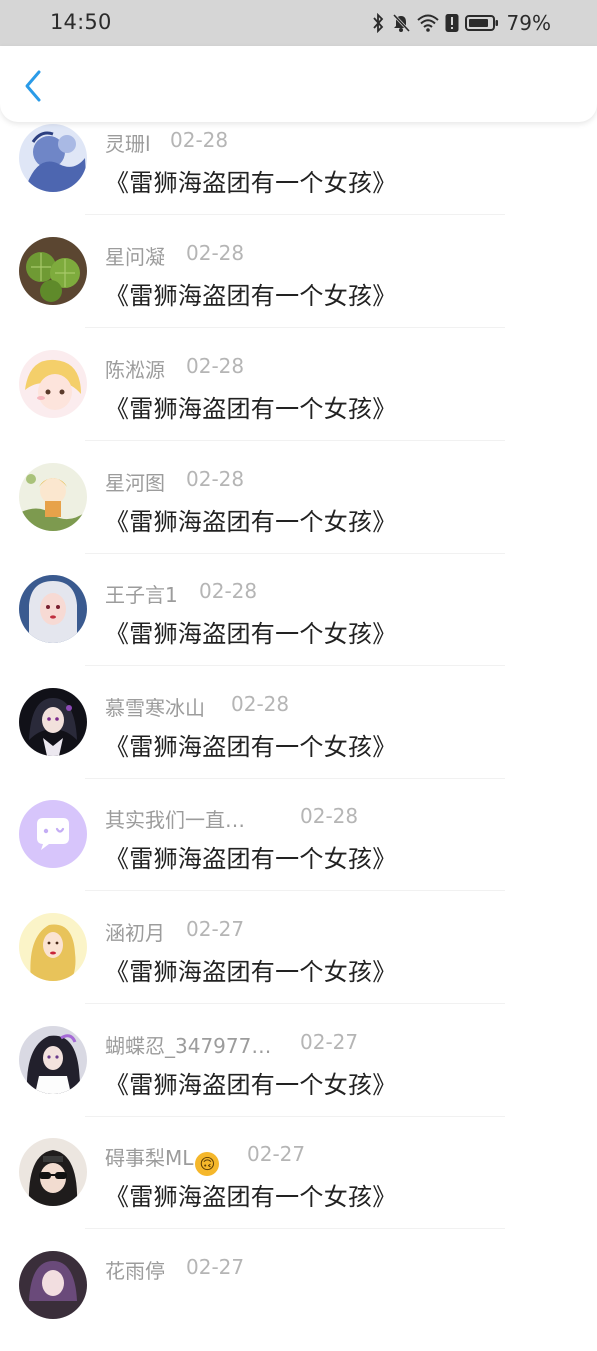 The image size is (597, 1351). Describe the element at coordinates (298, 84) in the screenshot. I see `top-nav-bar` at that location.